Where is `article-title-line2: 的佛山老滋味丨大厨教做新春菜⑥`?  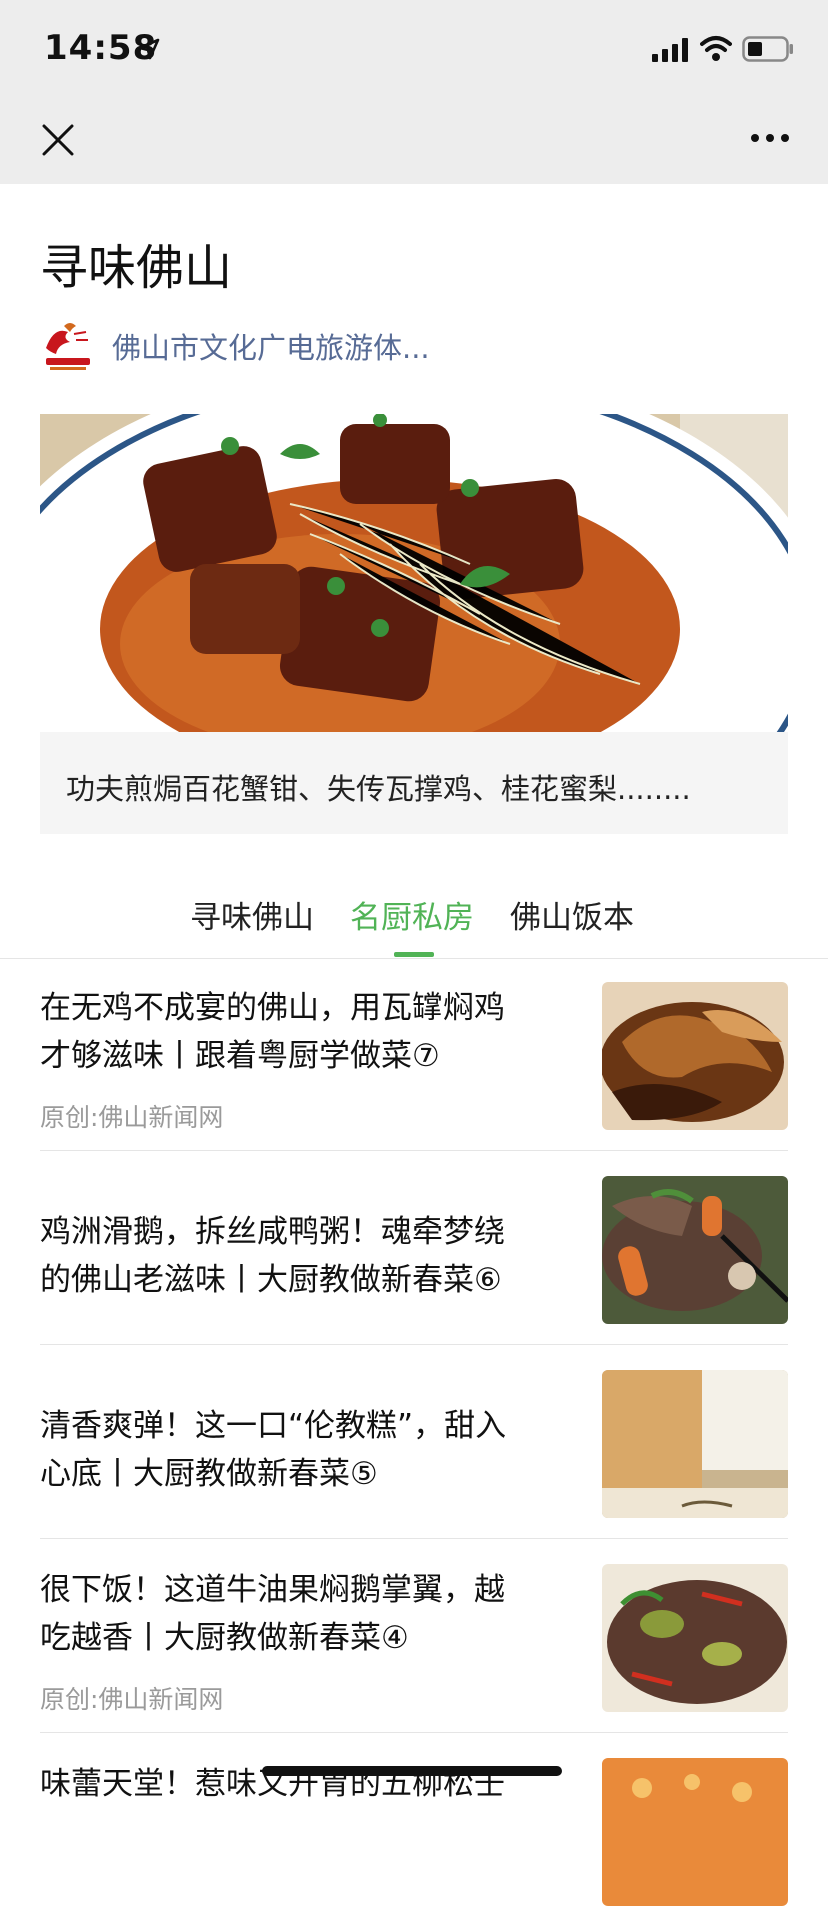
article-title-line2: 的佛山老滋味丨大厨教做新春菜⑥ is located at coordinates (271, 1280).